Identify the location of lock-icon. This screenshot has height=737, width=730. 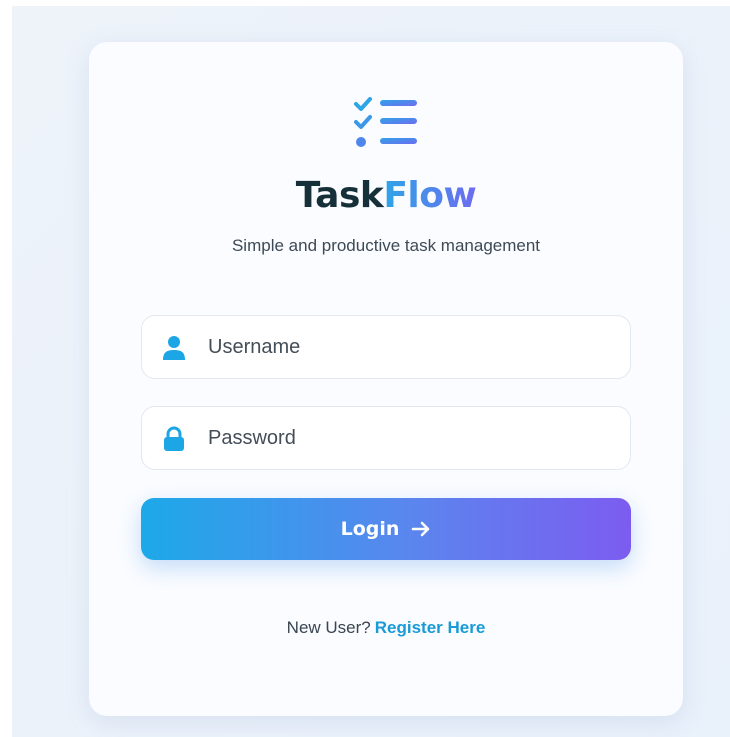
(174, 438).